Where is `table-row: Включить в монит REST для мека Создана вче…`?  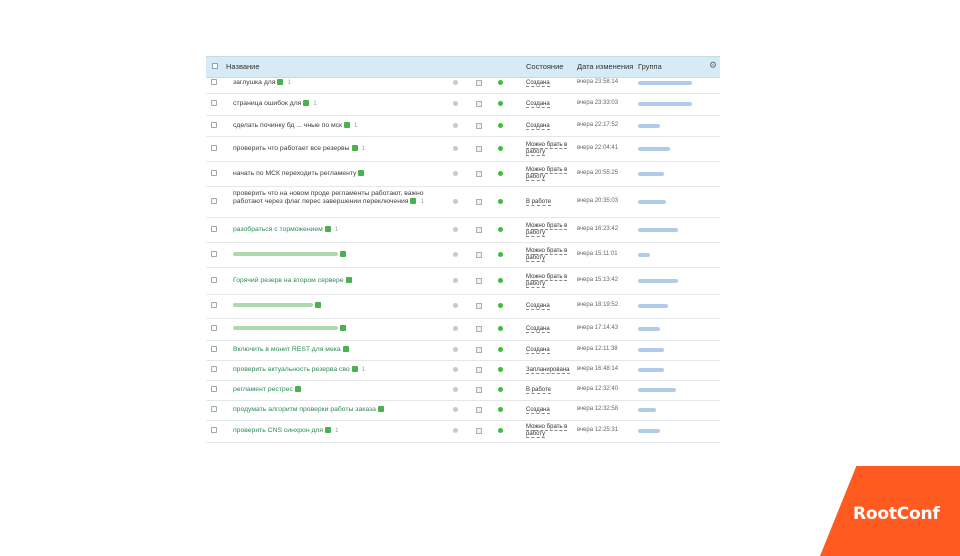 table-row: Включить в монит REST для мека Создана вче… is located at coordinates (463, 350).